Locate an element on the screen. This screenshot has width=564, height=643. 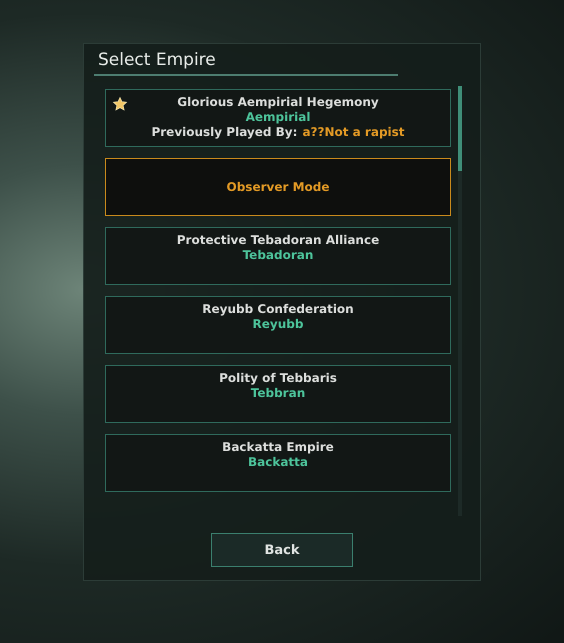
empire-name: Backatta Empire is located at coordinates (278, 447).